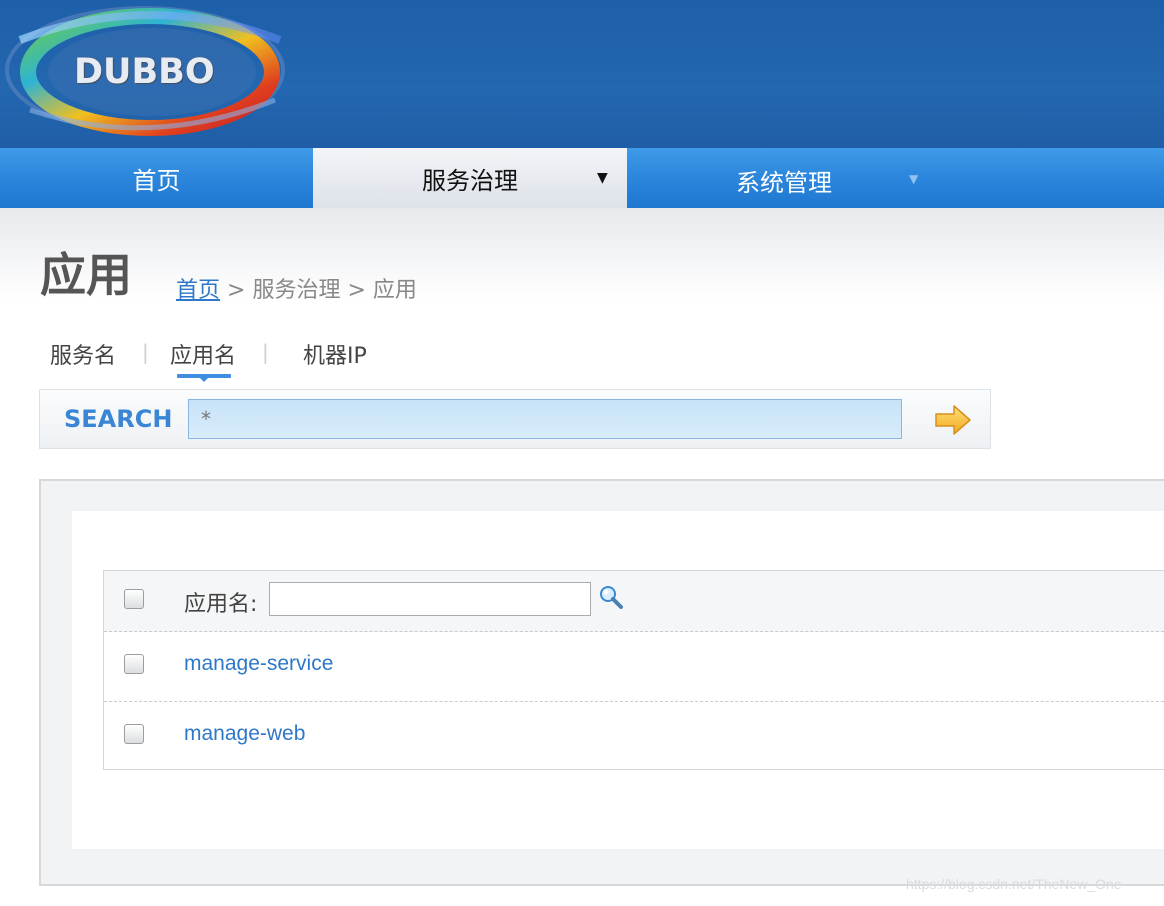 The height and width of the screenshot is (906, 1164). What do you see at coordinates (634, 736) in the screenshot?
I see `table-row: manage-web` at bounding box center [634, 736].